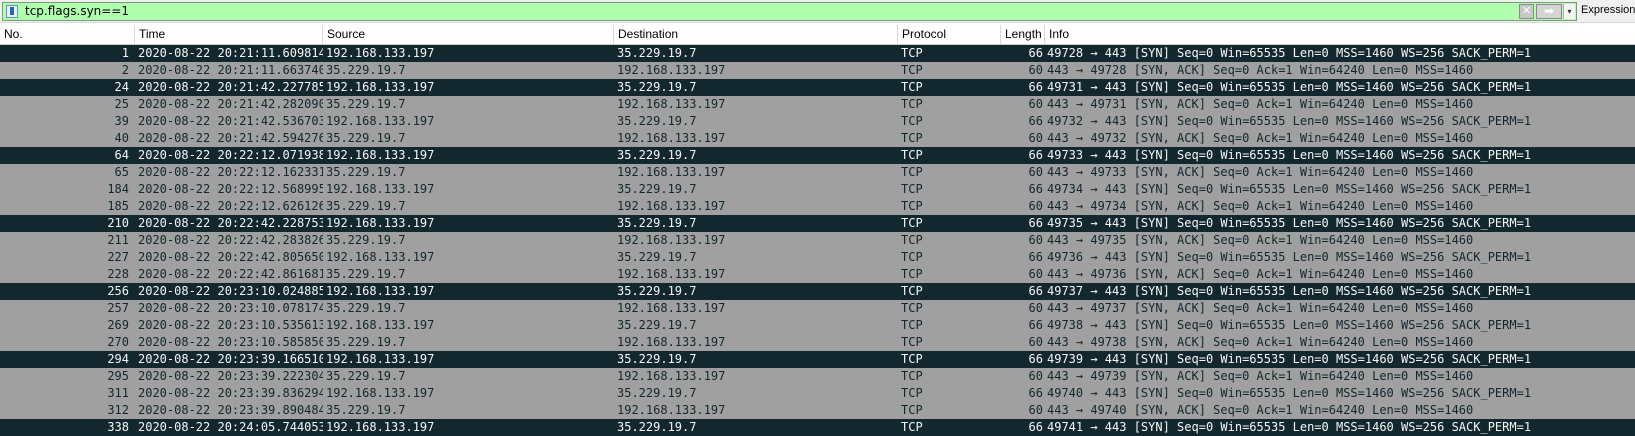  What do you see at coordinates (230, 70) in the screenshot?
I see `packet-time: 2020-08-22 20:21:11.663740` at bounding box center [230, 70].